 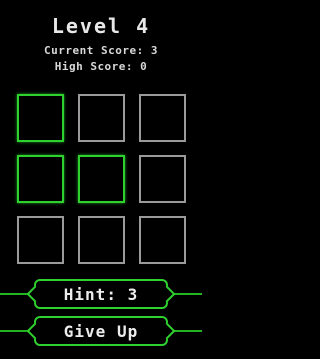 I want to click on give-up-button: Give Up, so click(x=101, y=331).